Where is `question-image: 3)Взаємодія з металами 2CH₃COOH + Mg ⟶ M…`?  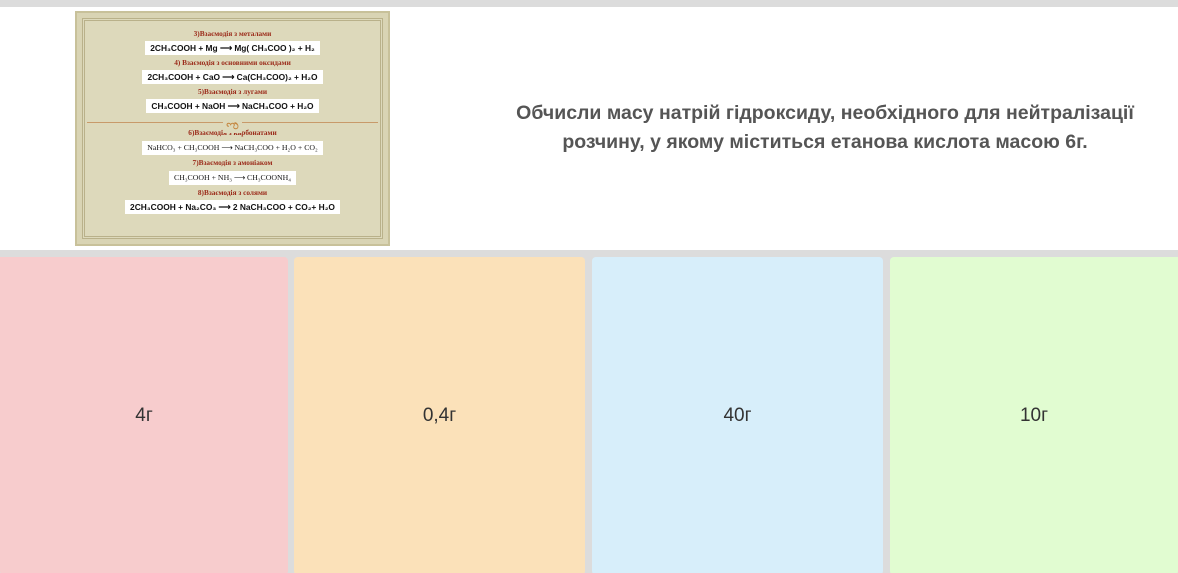
question-image: 3)Взаємодія з металами 2CH₃COOH + Mg ⟶ M… is located at coordinates (232, 128).